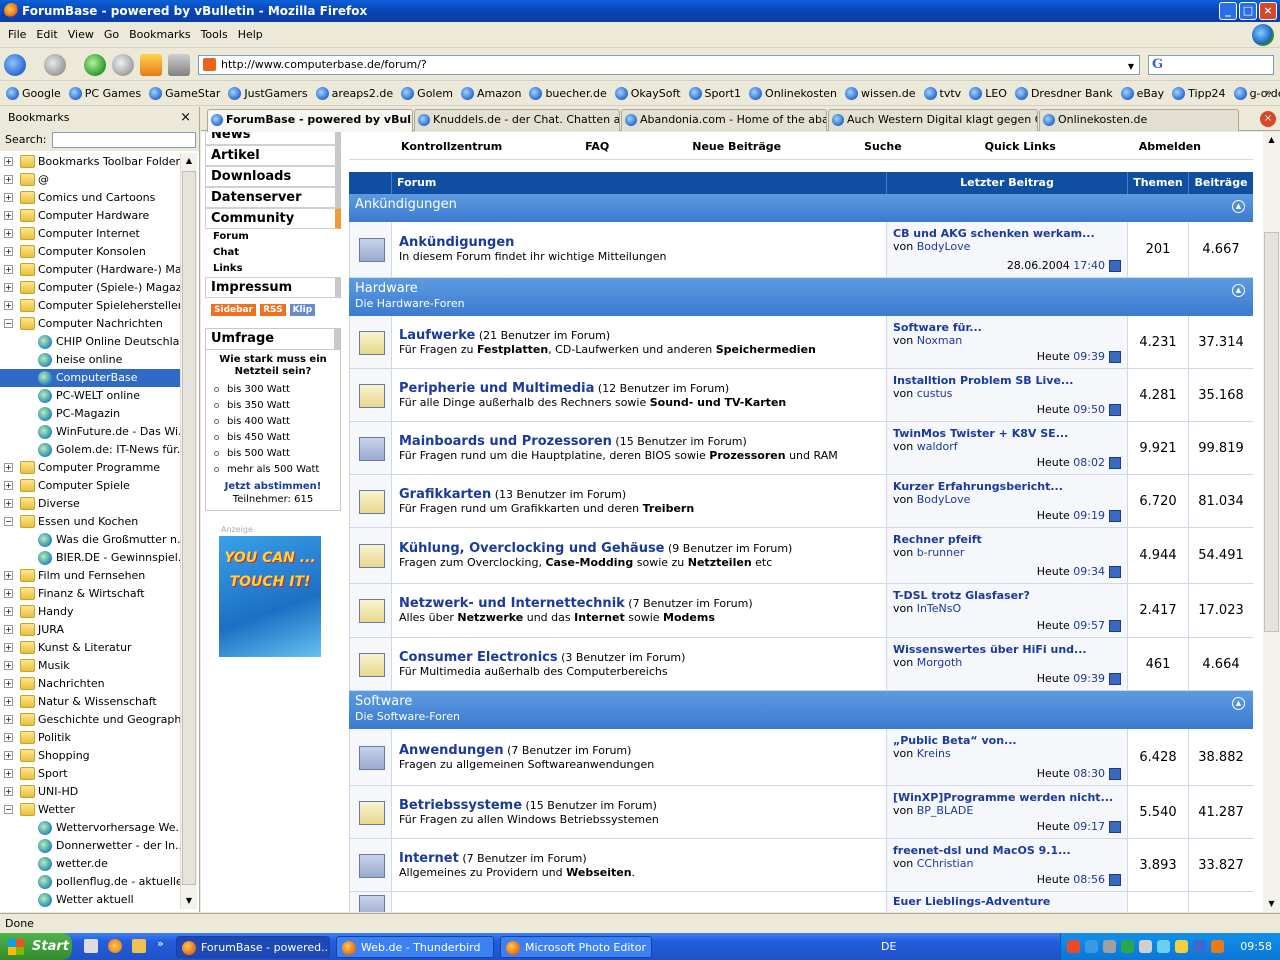 This screenshot has height=960, width=1280. What do you see at coordinates (36, 946) in the screenshot?
I see `start-button: Start` at bounding box center [36, 946].